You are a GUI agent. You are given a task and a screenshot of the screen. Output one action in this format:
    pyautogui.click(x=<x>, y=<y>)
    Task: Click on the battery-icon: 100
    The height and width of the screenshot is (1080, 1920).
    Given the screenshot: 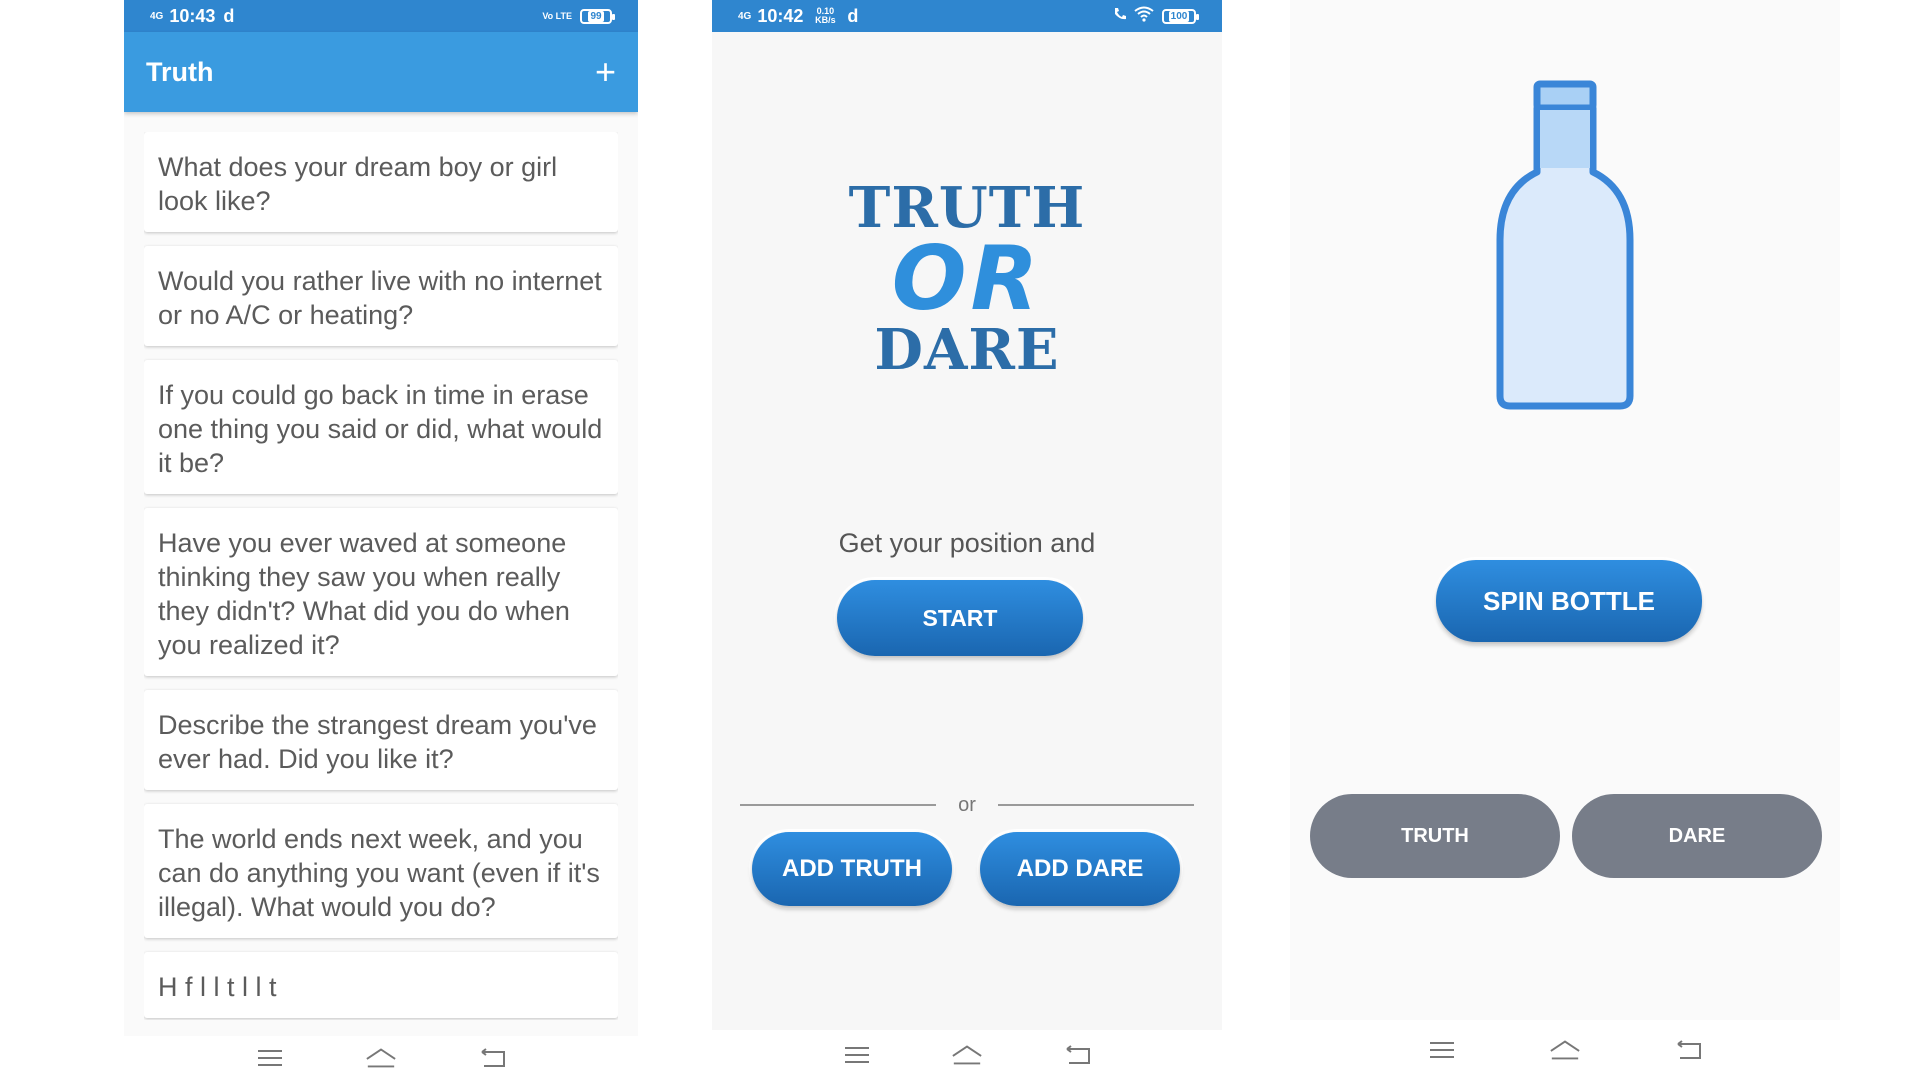 What is the action you would take?
    pyautogui.click(x=1180, y=16)
    